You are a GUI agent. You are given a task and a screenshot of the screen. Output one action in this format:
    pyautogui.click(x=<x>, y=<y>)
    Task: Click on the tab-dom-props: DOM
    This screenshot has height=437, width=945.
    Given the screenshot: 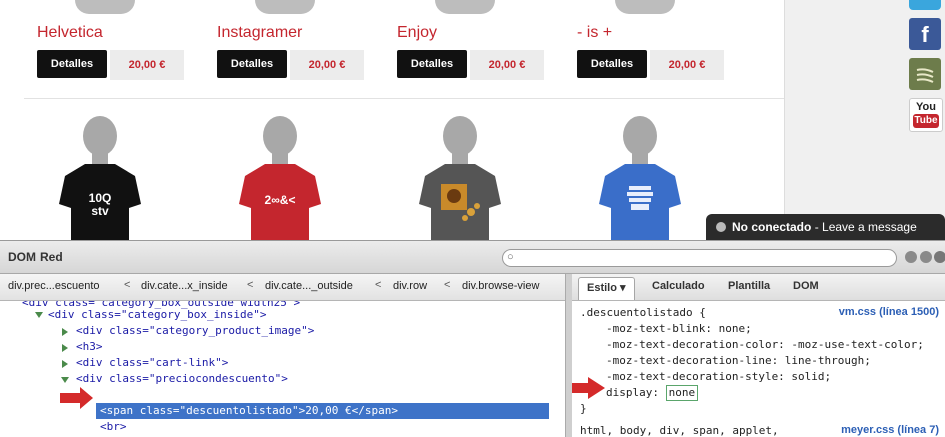 What is the action you would take?
    pyautogui.click(x=806, y=286)
    